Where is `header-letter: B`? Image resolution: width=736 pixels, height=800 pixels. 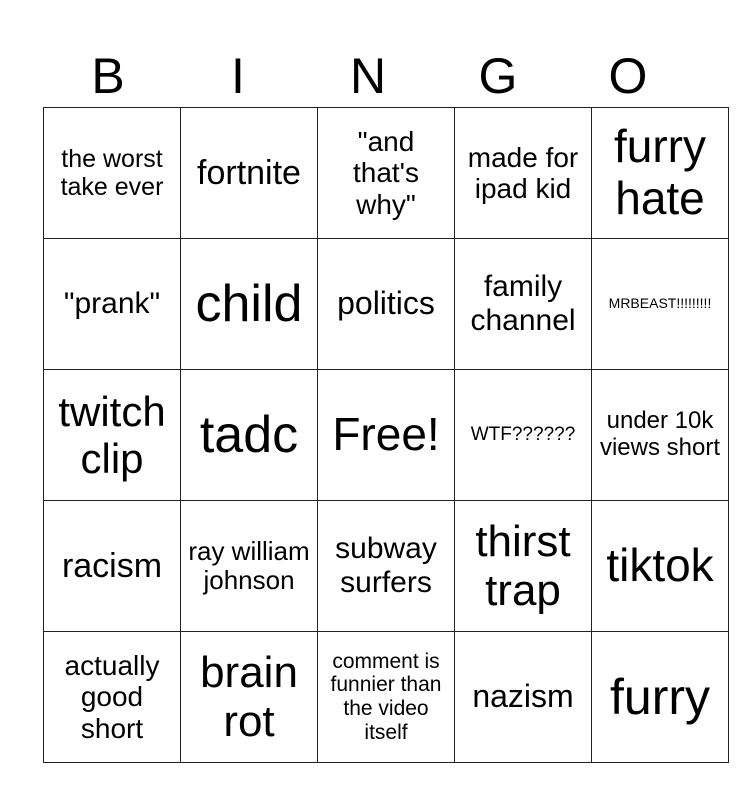 header-letter: B is located at coordinates (108, 76).